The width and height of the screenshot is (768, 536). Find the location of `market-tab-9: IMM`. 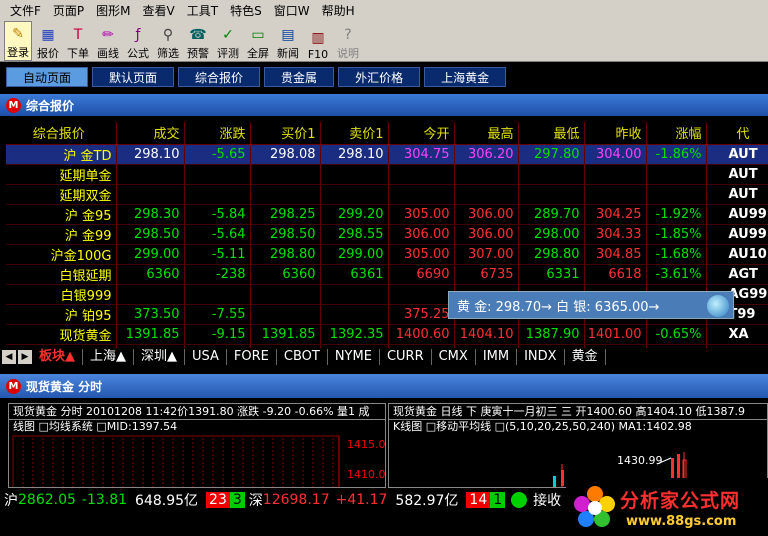

market-tab-9: IMM is located at coordinates (497, 357).